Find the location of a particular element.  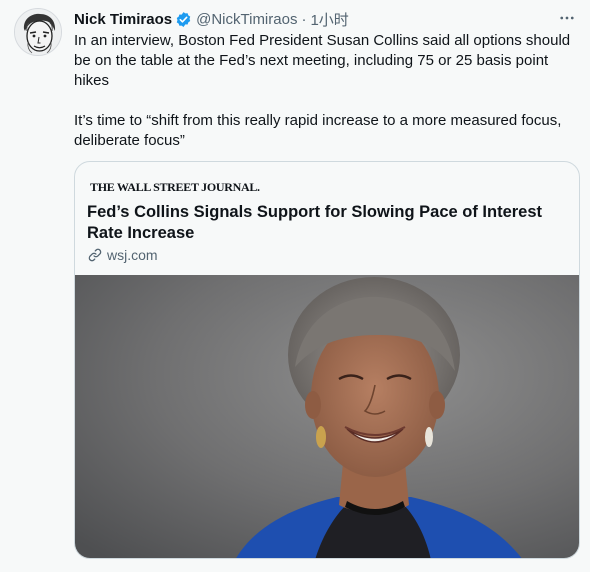

publication-name: THE WALL STREET JOURNAL. is located at coordinates (175, 187).